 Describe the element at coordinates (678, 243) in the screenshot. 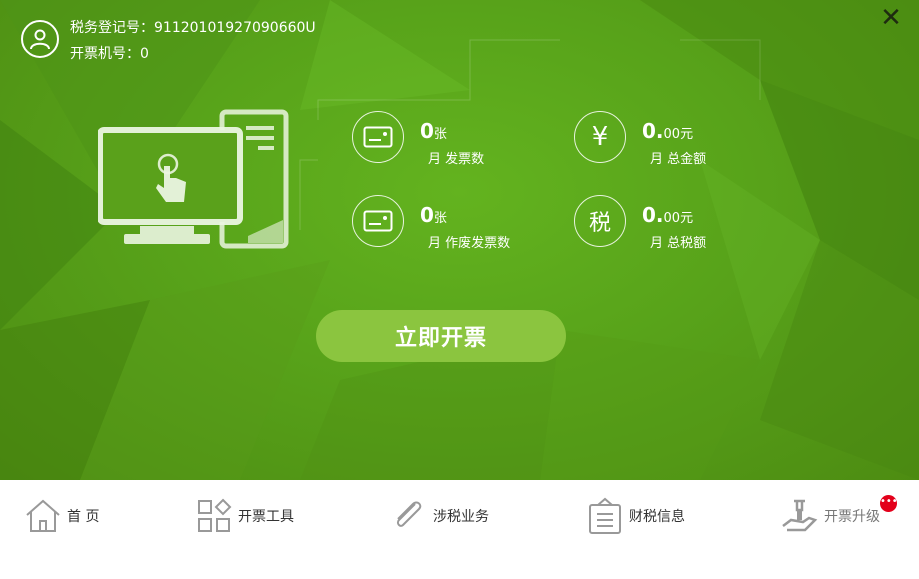

I see `stat-label: 月 总税额` at that location.